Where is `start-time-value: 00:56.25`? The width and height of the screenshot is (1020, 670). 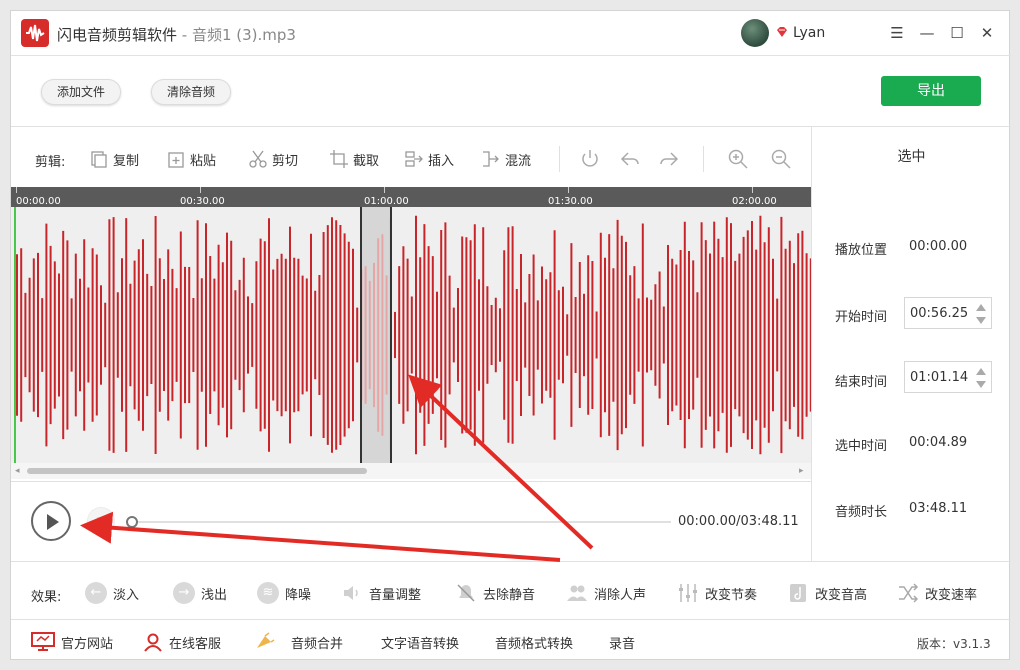
start-time-value: 00:56.25 is located at coordinates (939, 313).